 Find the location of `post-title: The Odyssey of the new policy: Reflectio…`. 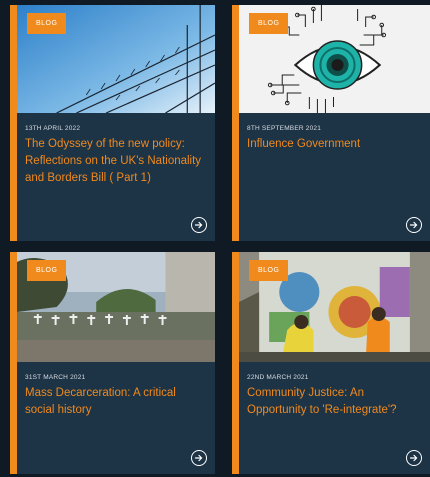

post-title: The Odyssey of the new policy: Reflectio… is located at coordinates (116, 161).